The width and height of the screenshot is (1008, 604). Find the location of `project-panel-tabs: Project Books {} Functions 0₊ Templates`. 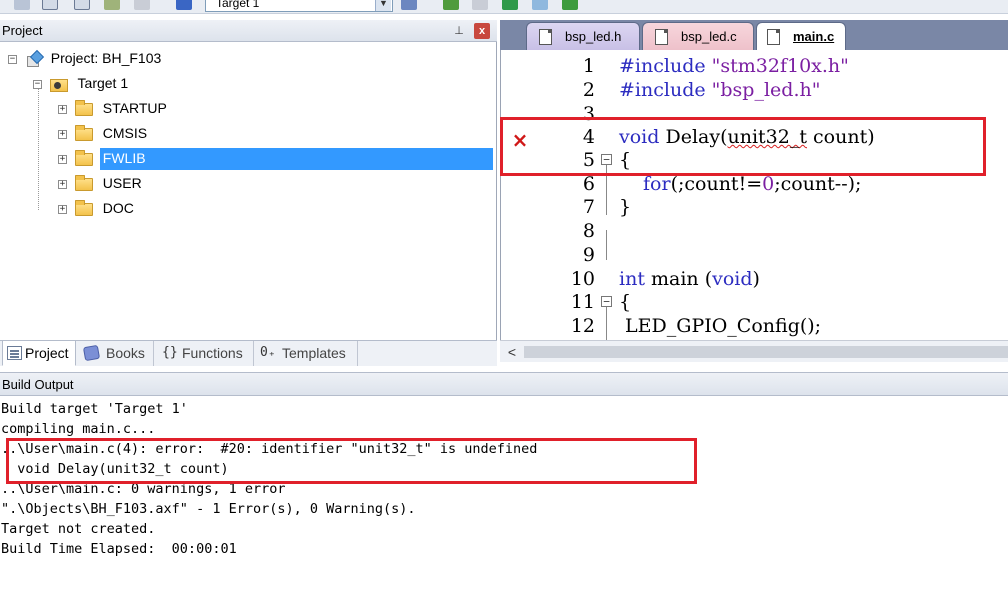

project-panel-tabs: Project Books {} Functions 0₊ Templates is located at coordinates (248, 353).